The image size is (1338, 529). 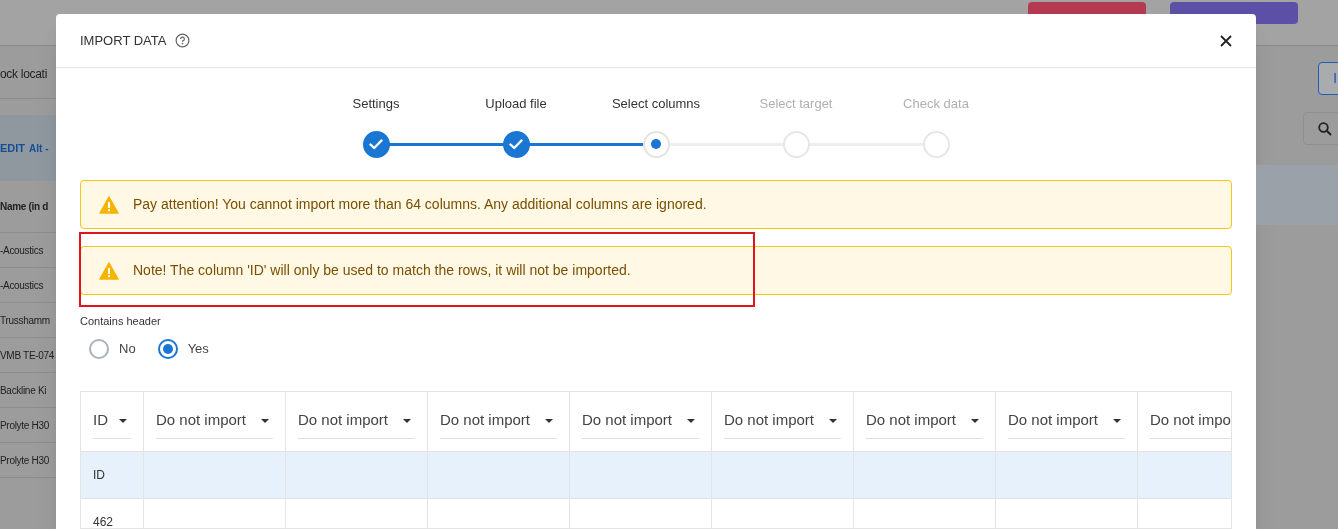 I want to click on alert-text: Pay attention! You cannot import more than 64 columns. Any additional columns are ignored., so click(x=420, y=204).